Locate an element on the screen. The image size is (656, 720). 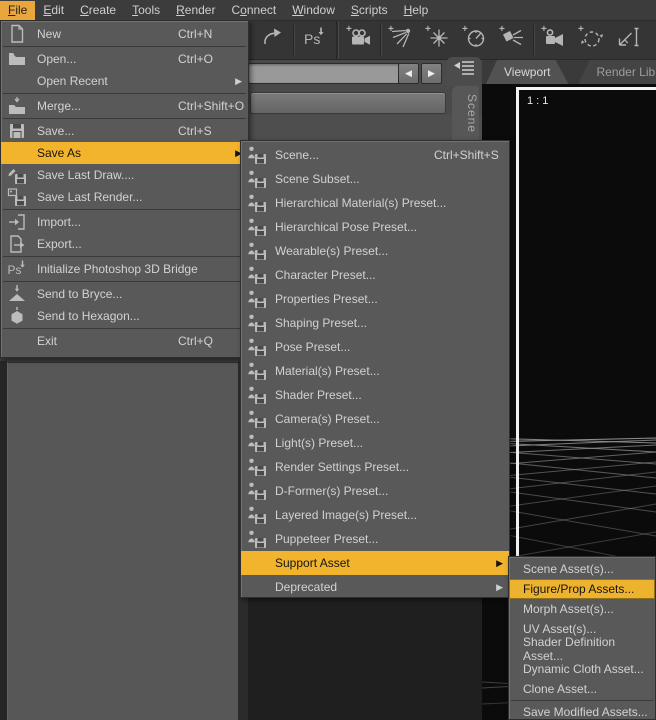
pane-wide-button is located at coordinates (348, 103).